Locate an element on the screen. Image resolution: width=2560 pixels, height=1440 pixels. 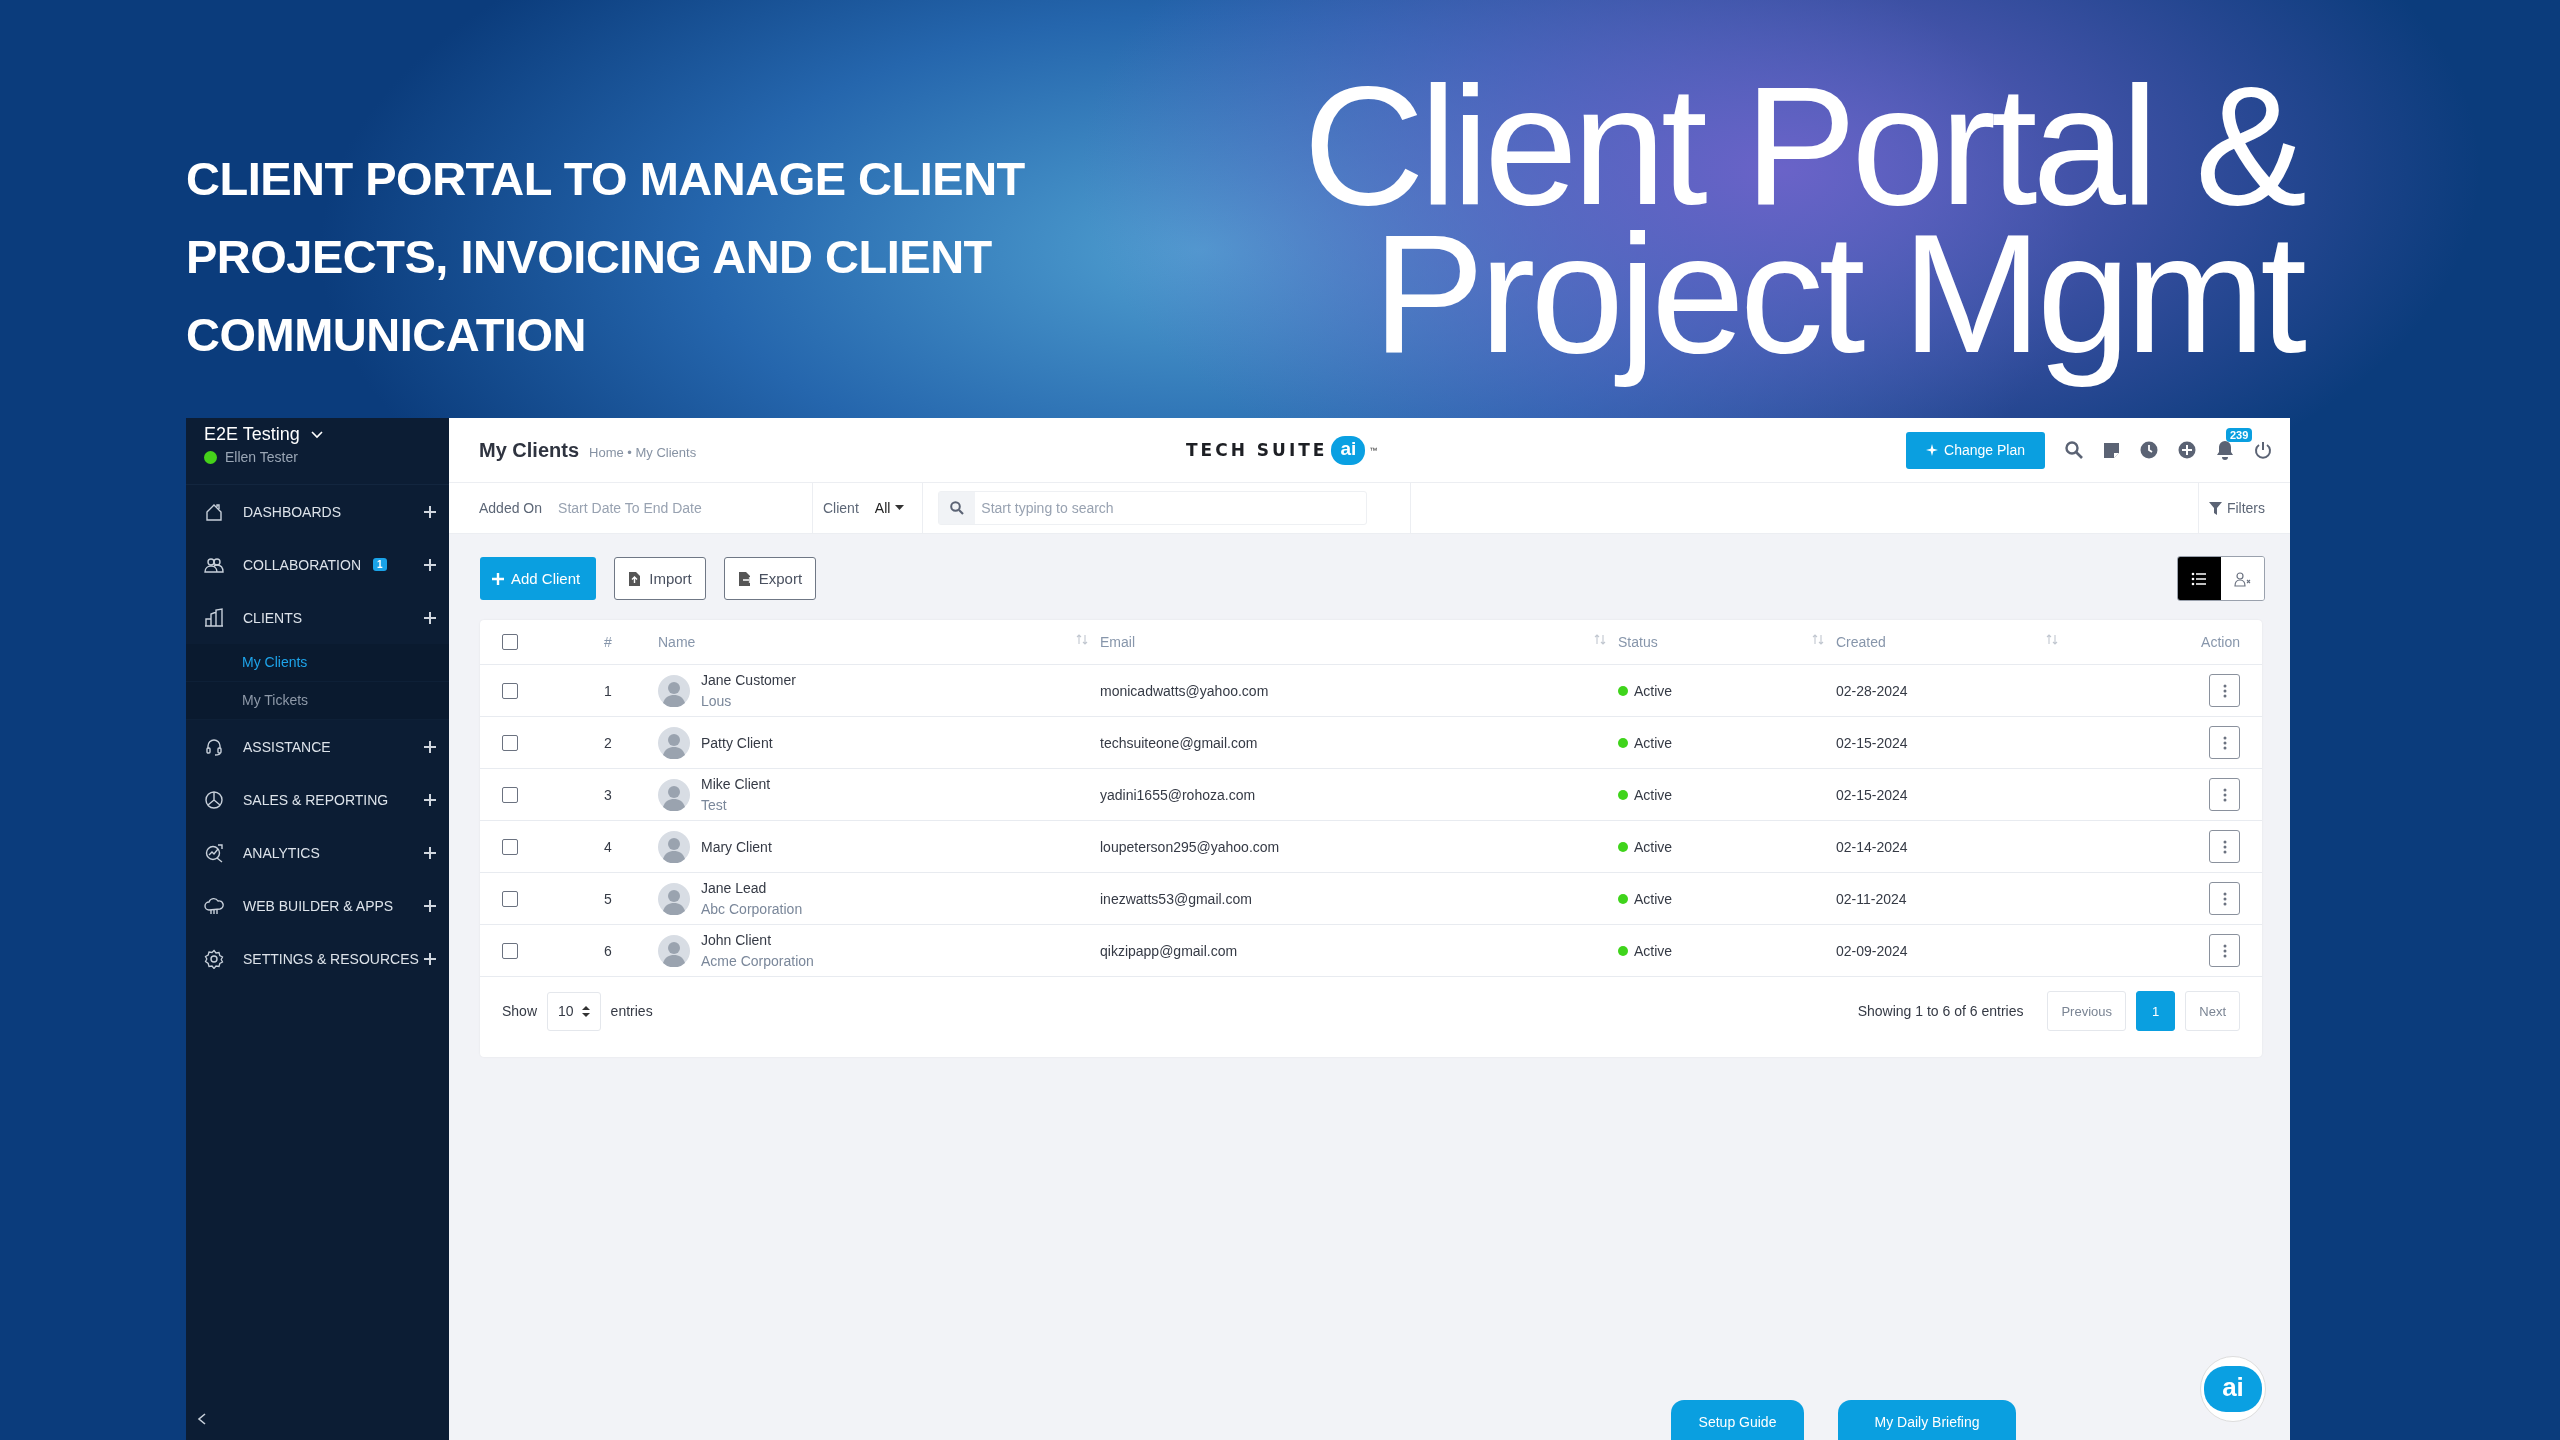
client-email: loupeterson295@yahoo.com is located at coordinates (1190, 846).